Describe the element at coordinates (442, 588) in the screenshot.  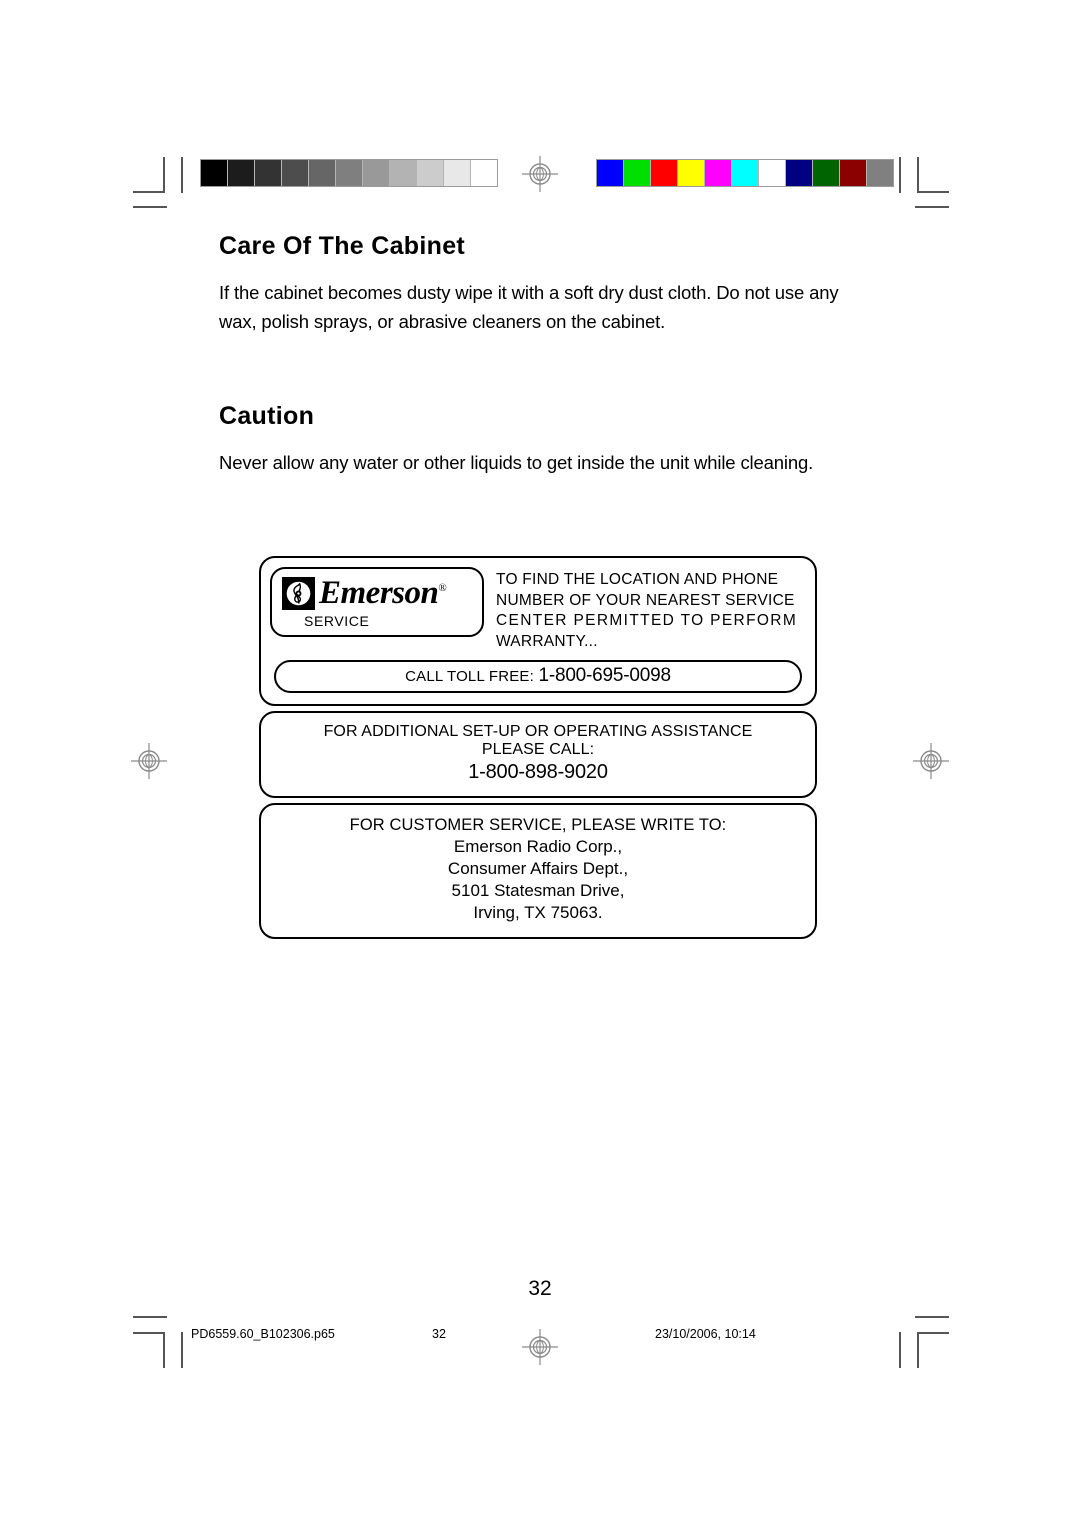
I see `registered-trademark-icon: ®` at that location.